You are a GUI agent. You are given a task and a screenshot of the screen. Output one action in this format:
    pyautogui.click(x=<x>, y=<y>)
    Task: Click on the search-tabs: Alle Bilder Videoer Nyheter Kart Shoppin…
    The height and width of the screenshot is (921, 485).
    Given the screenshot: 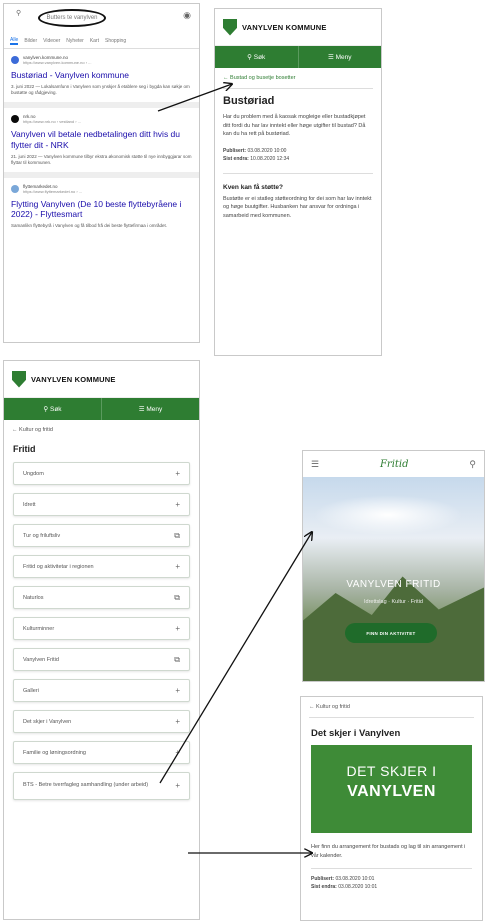 What is the action you would take?
    pyautogui.click(x=101, y=41)
    